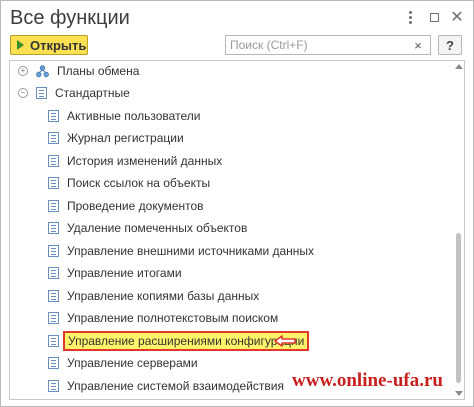 The height and width of the screenshot is (407, 474). I want to click on help-button: ?, so click(450, 45).